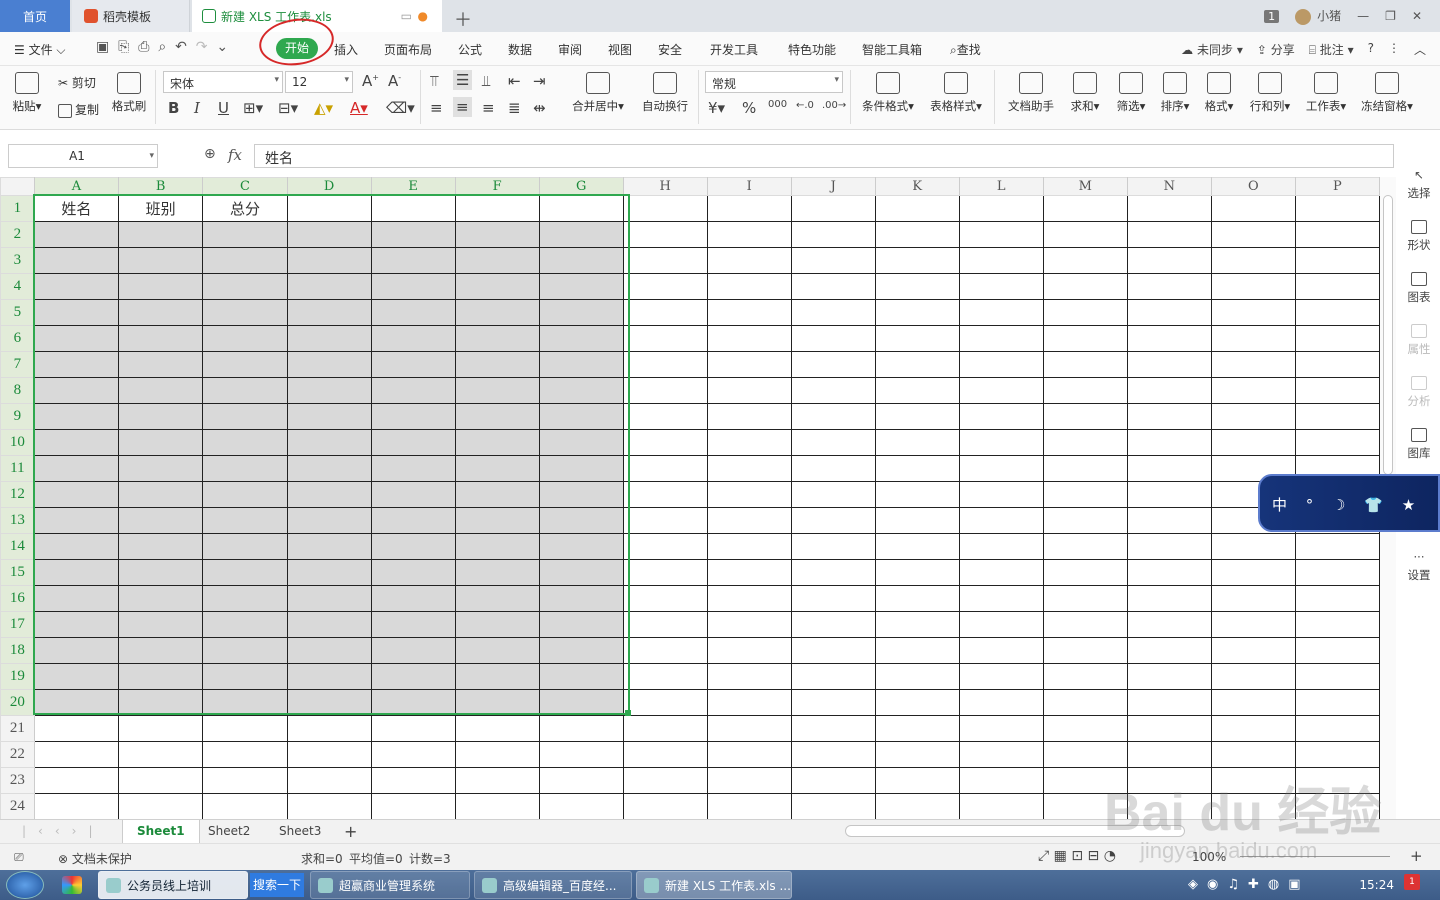 Image resolution: width=1440 pixels, height=900 pixels. What do you see at coordinates (1417, 16) in the screenshot?
I see `close-icon: ✕` at bounding box center [1417, 16].